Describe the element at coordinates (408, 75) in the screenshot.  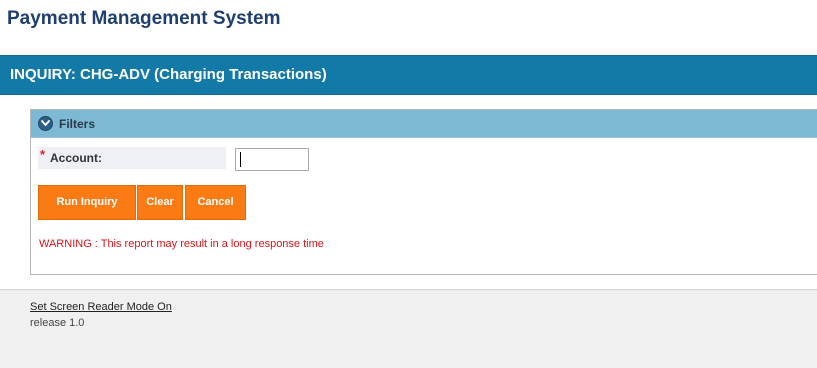
I see `page-banner: INQUIRY: CHG-ADV (Charging Transactions)` at that location.